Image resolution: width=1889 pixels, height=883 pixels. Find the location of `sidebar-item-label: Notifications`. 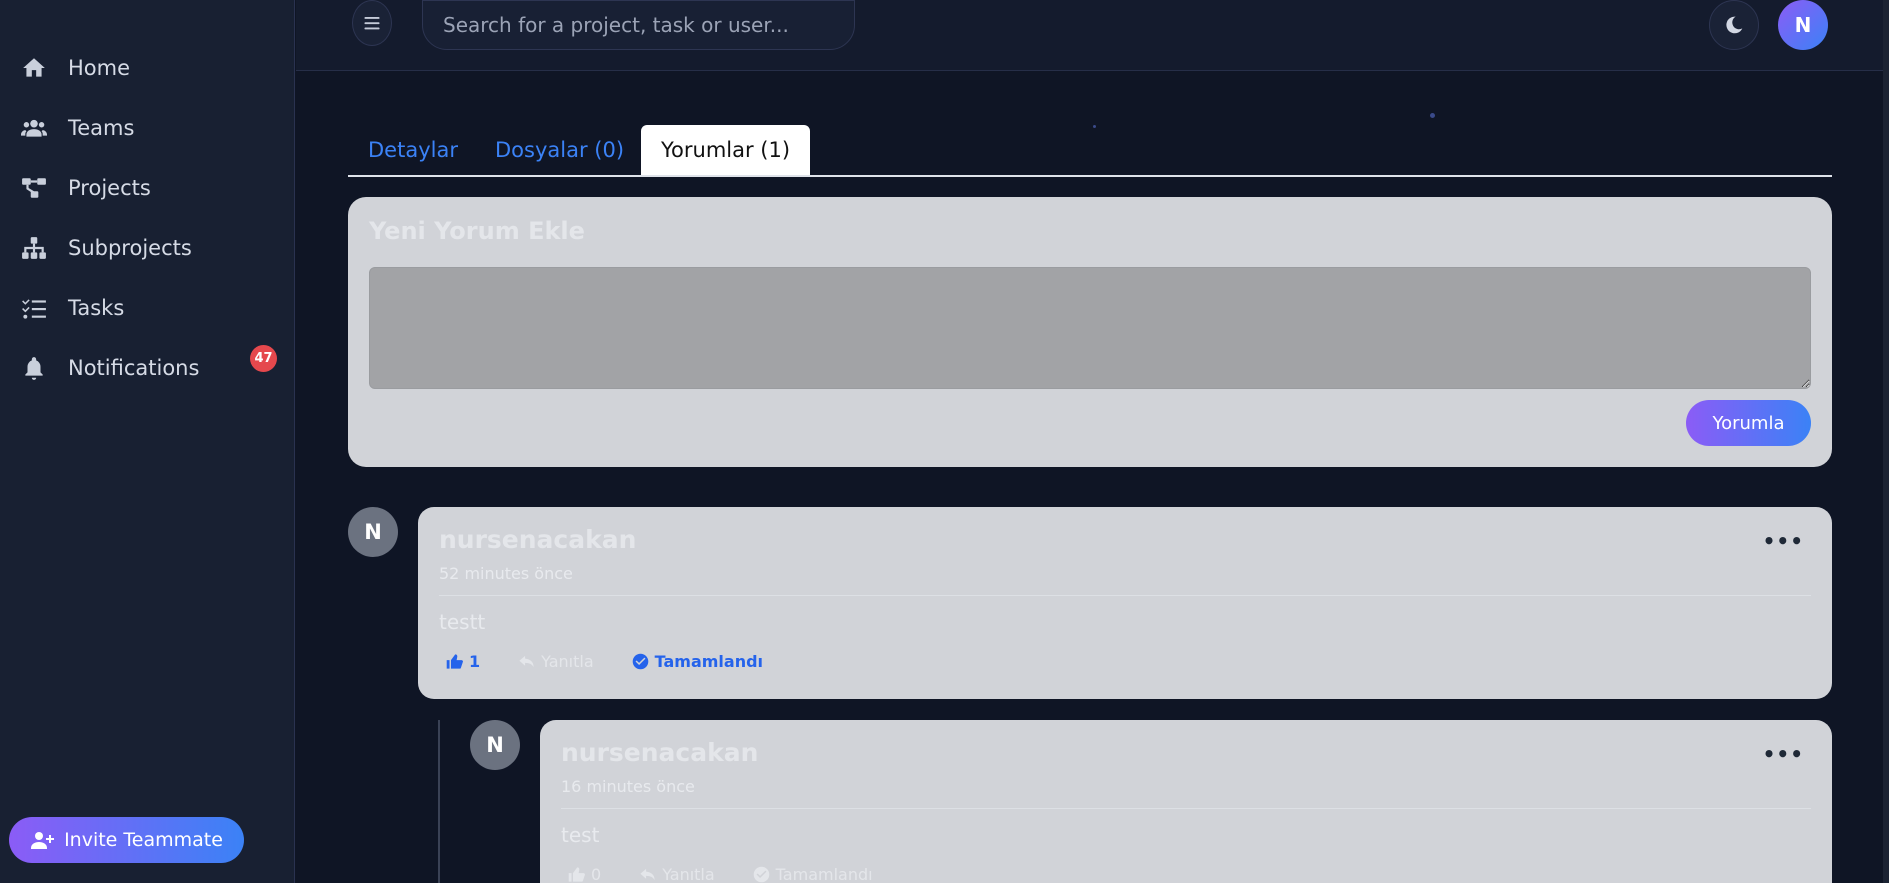

sidebar-item-label: Notifications is located at coordinates (134, 368).